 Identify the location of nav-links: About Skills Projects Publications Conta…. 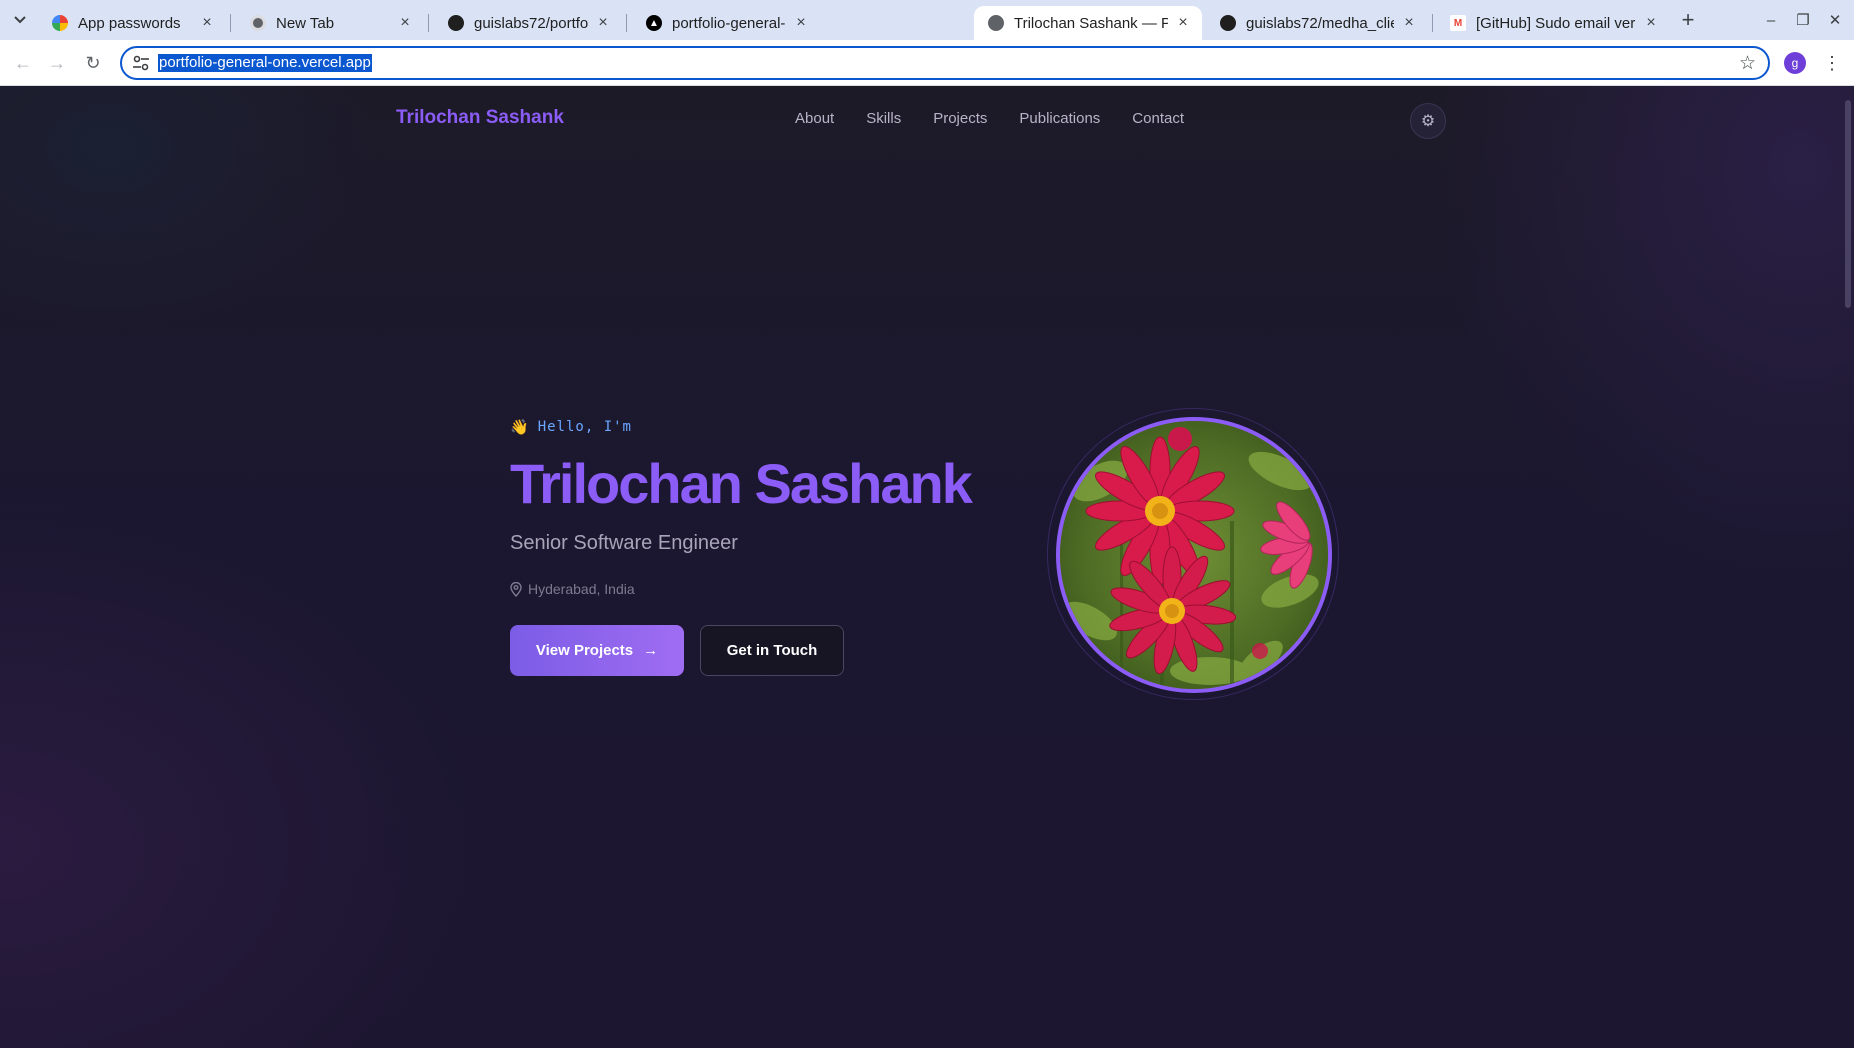
(989, 118).